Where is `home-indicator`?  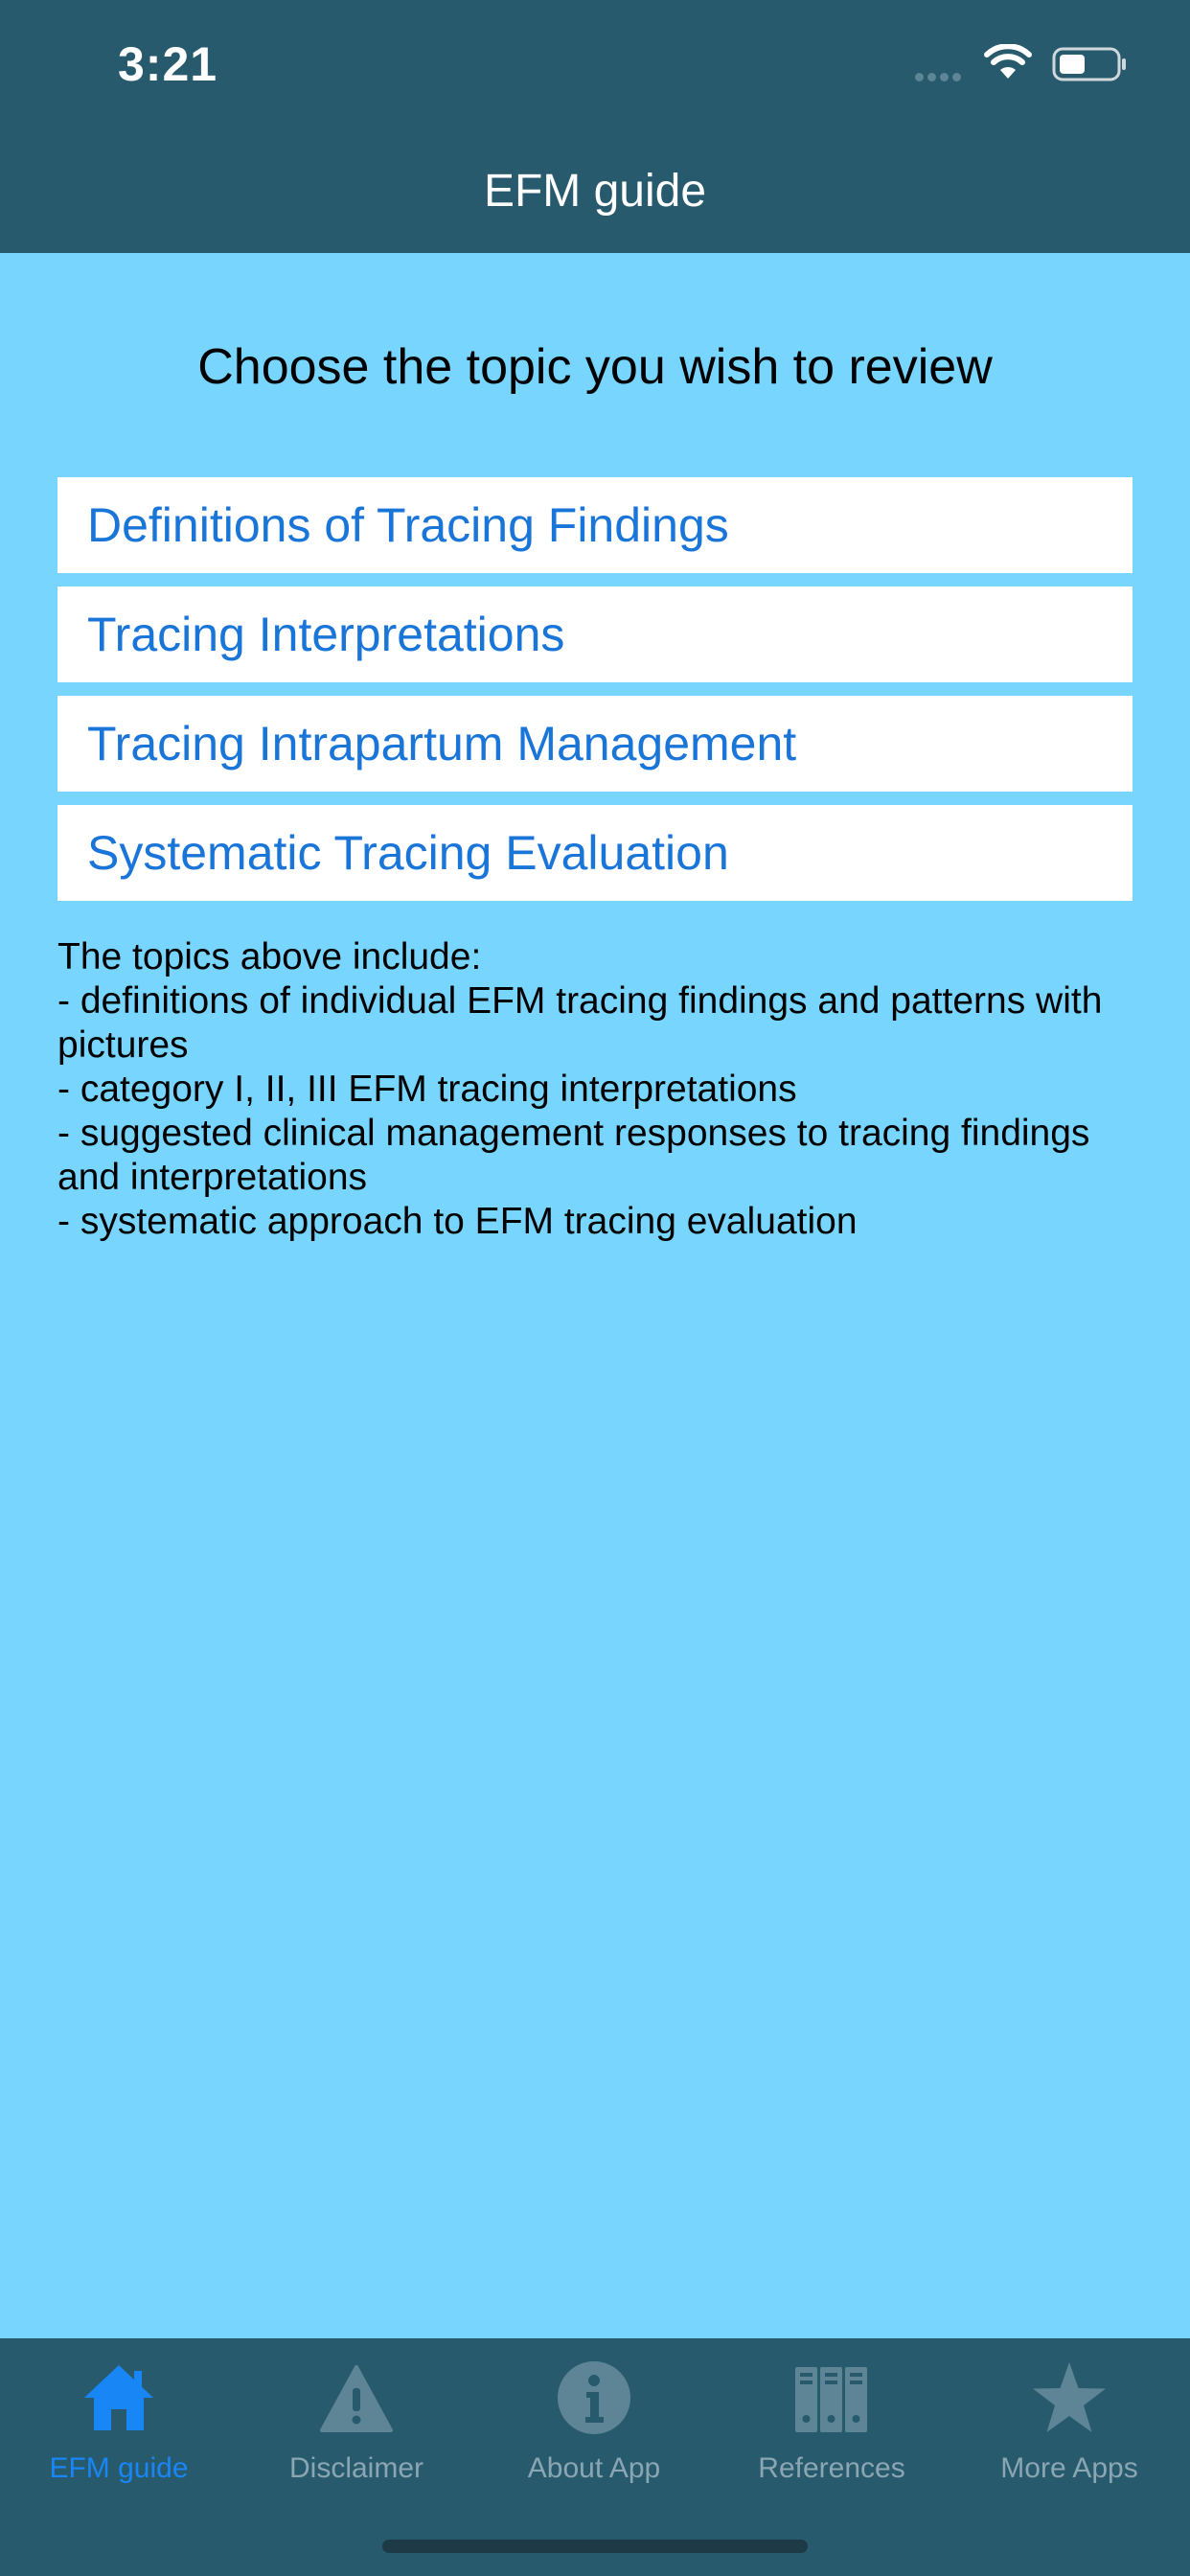
home-indicator is located at coordinates (595, 2546).